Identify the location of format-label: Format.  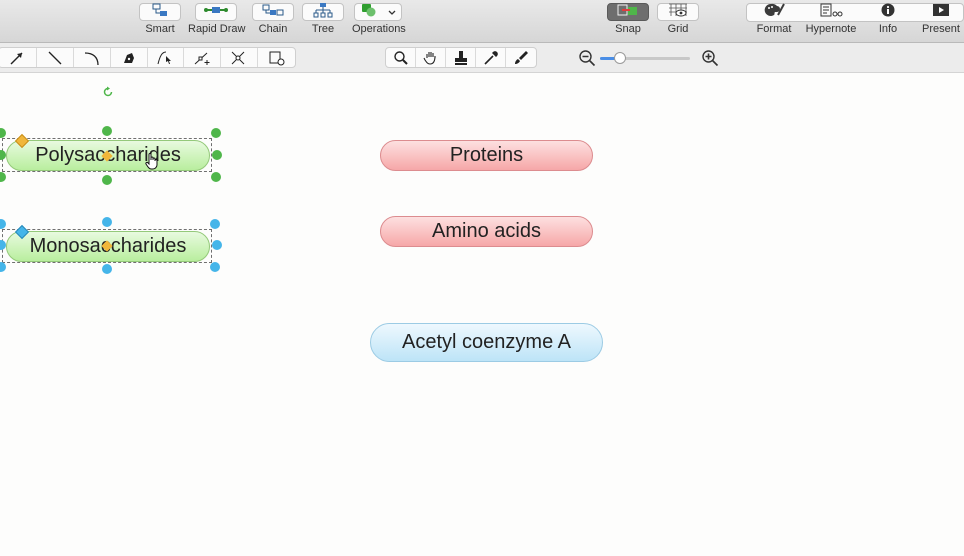
(774, 29).